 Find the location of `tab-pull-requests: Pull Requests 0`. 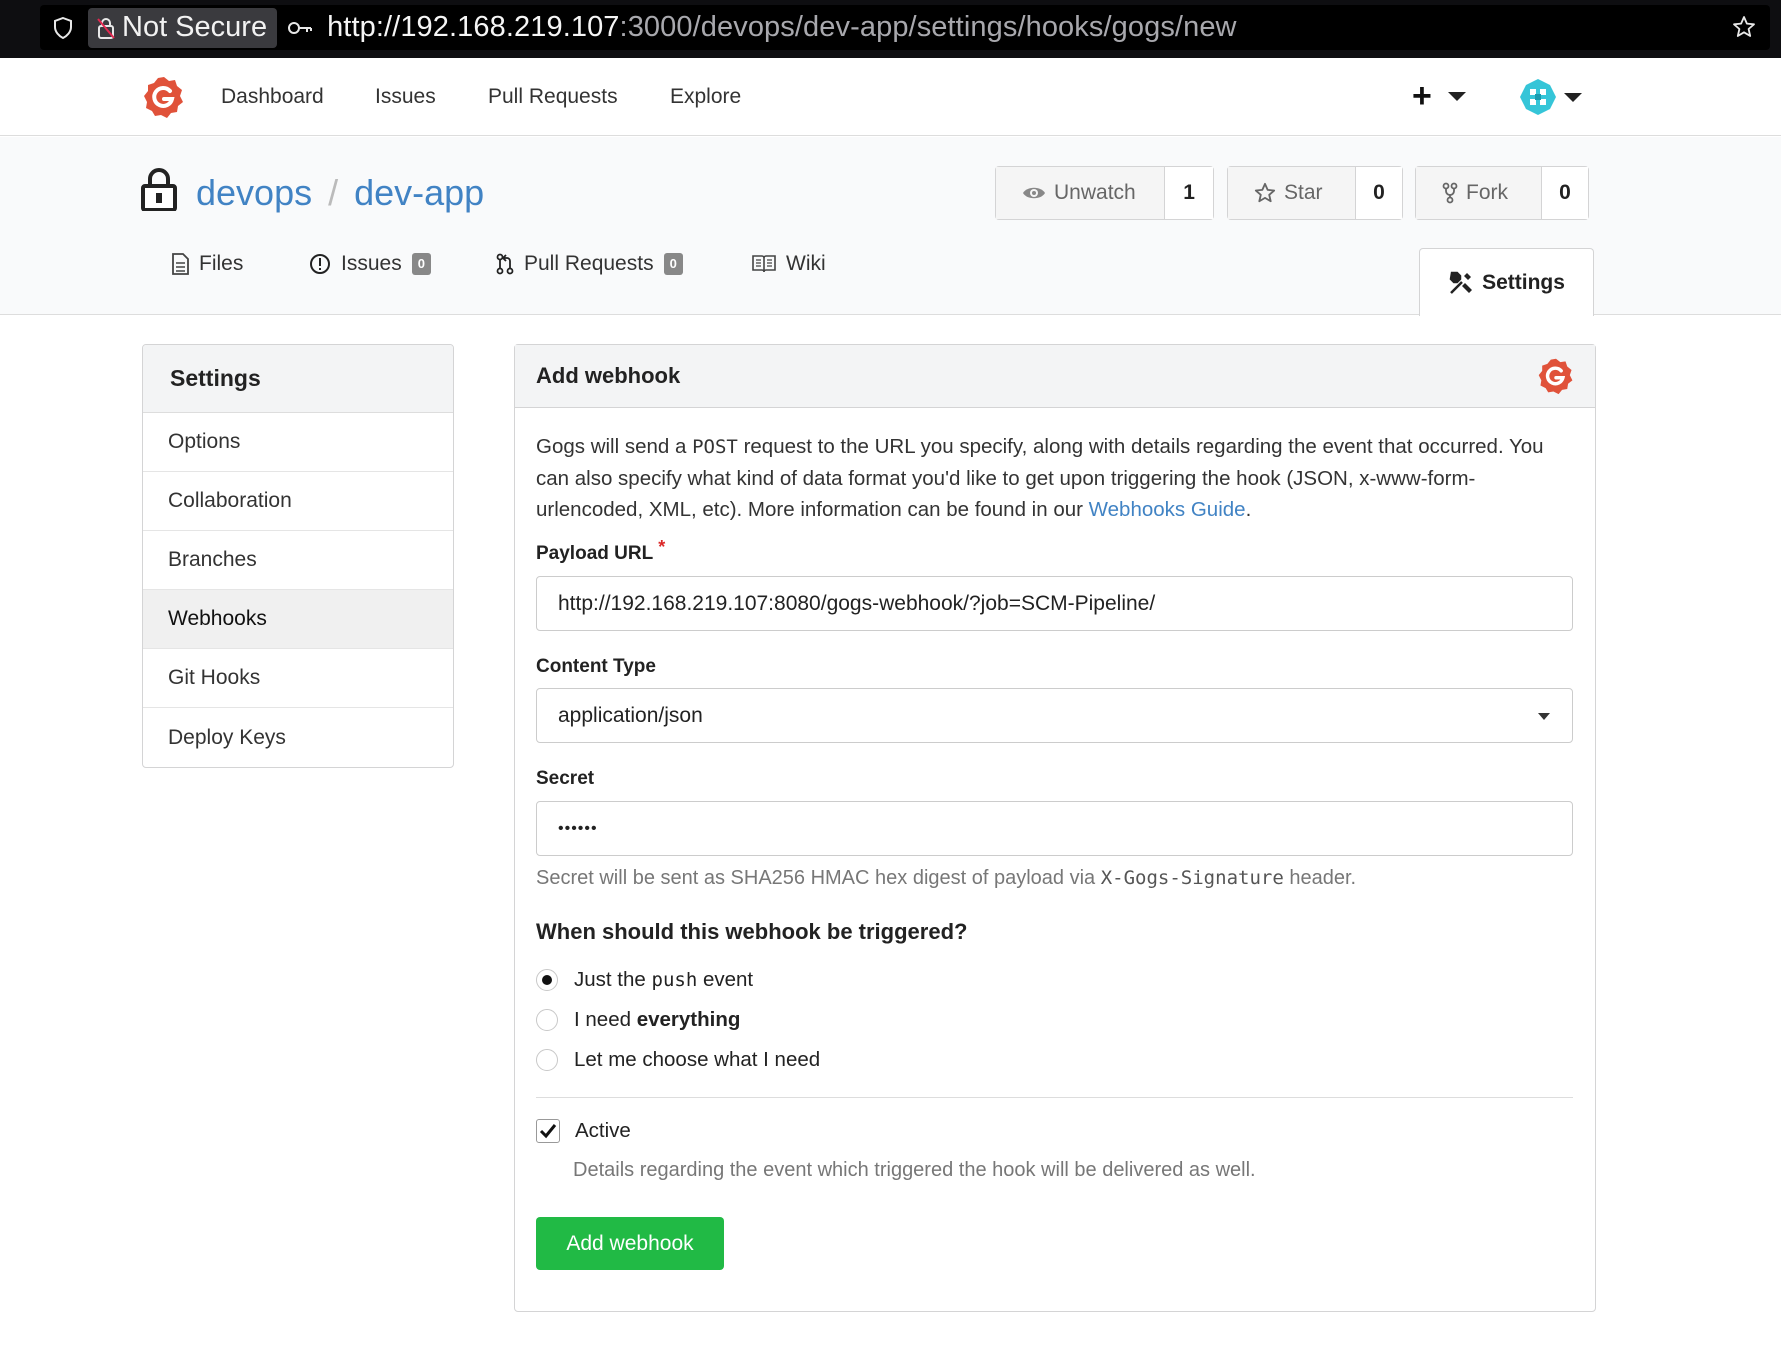

tab-pull-requests: Pull Requests 0 is located at coordinates (589, 264).